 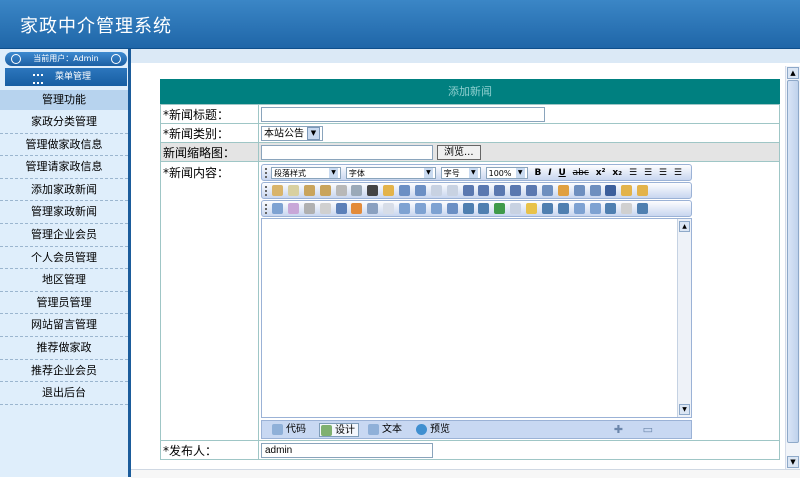 I want to click on sidebar-item-category: 家政分类管理, so click(x=64, y=122).